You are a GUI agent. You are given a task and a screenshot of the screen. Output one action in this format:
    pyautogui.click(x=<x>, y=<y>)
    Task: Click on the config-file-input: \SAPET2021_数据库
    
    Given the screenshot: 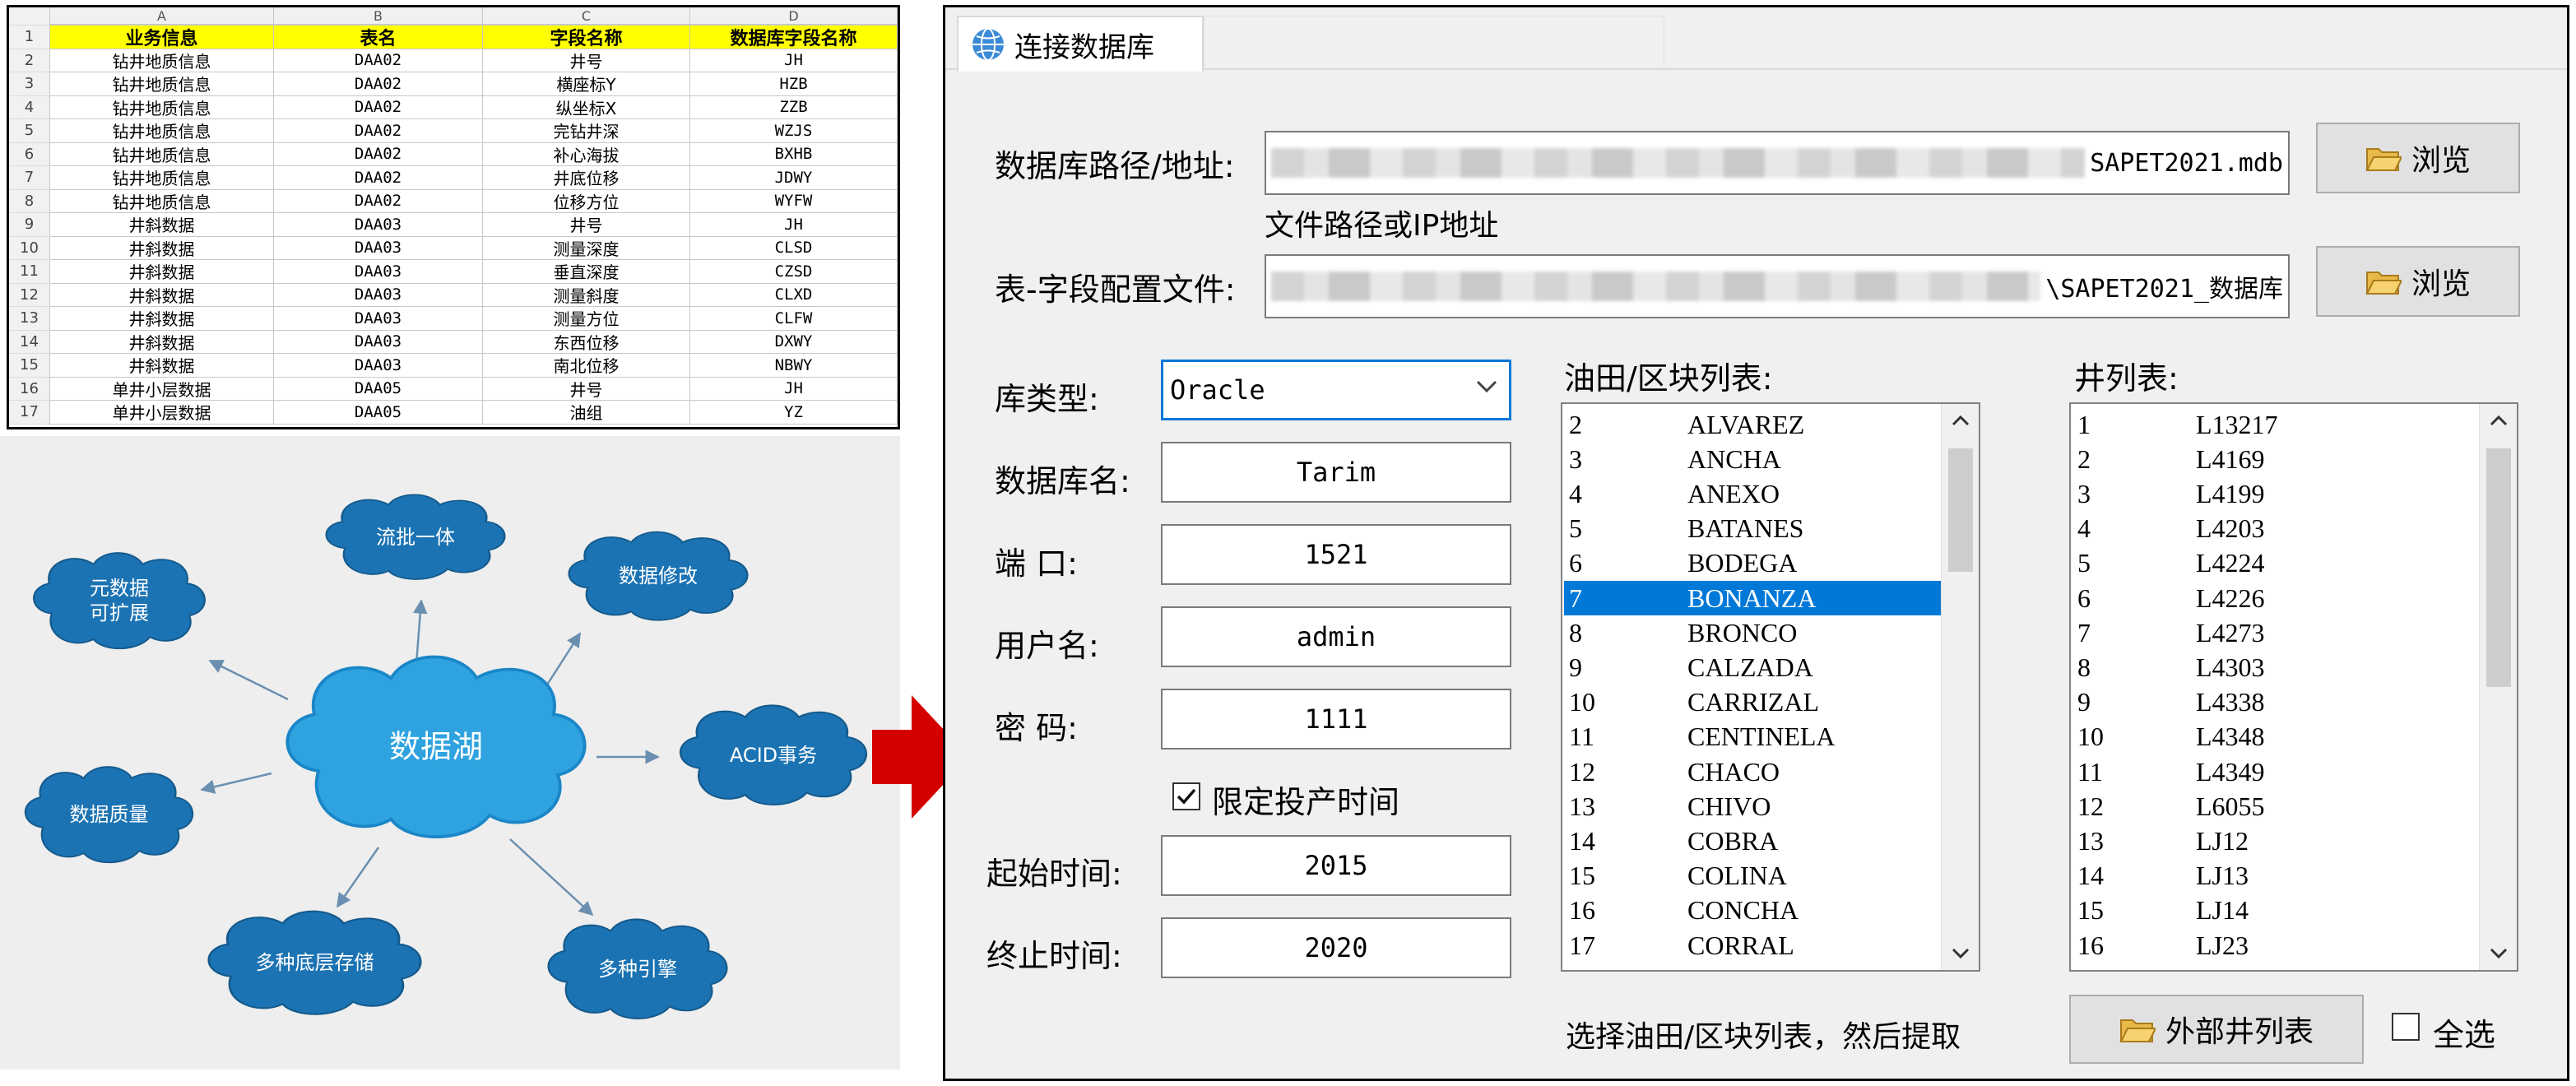 What is the action you would take?
    pyautogui.click(x=1777, y=286)
    